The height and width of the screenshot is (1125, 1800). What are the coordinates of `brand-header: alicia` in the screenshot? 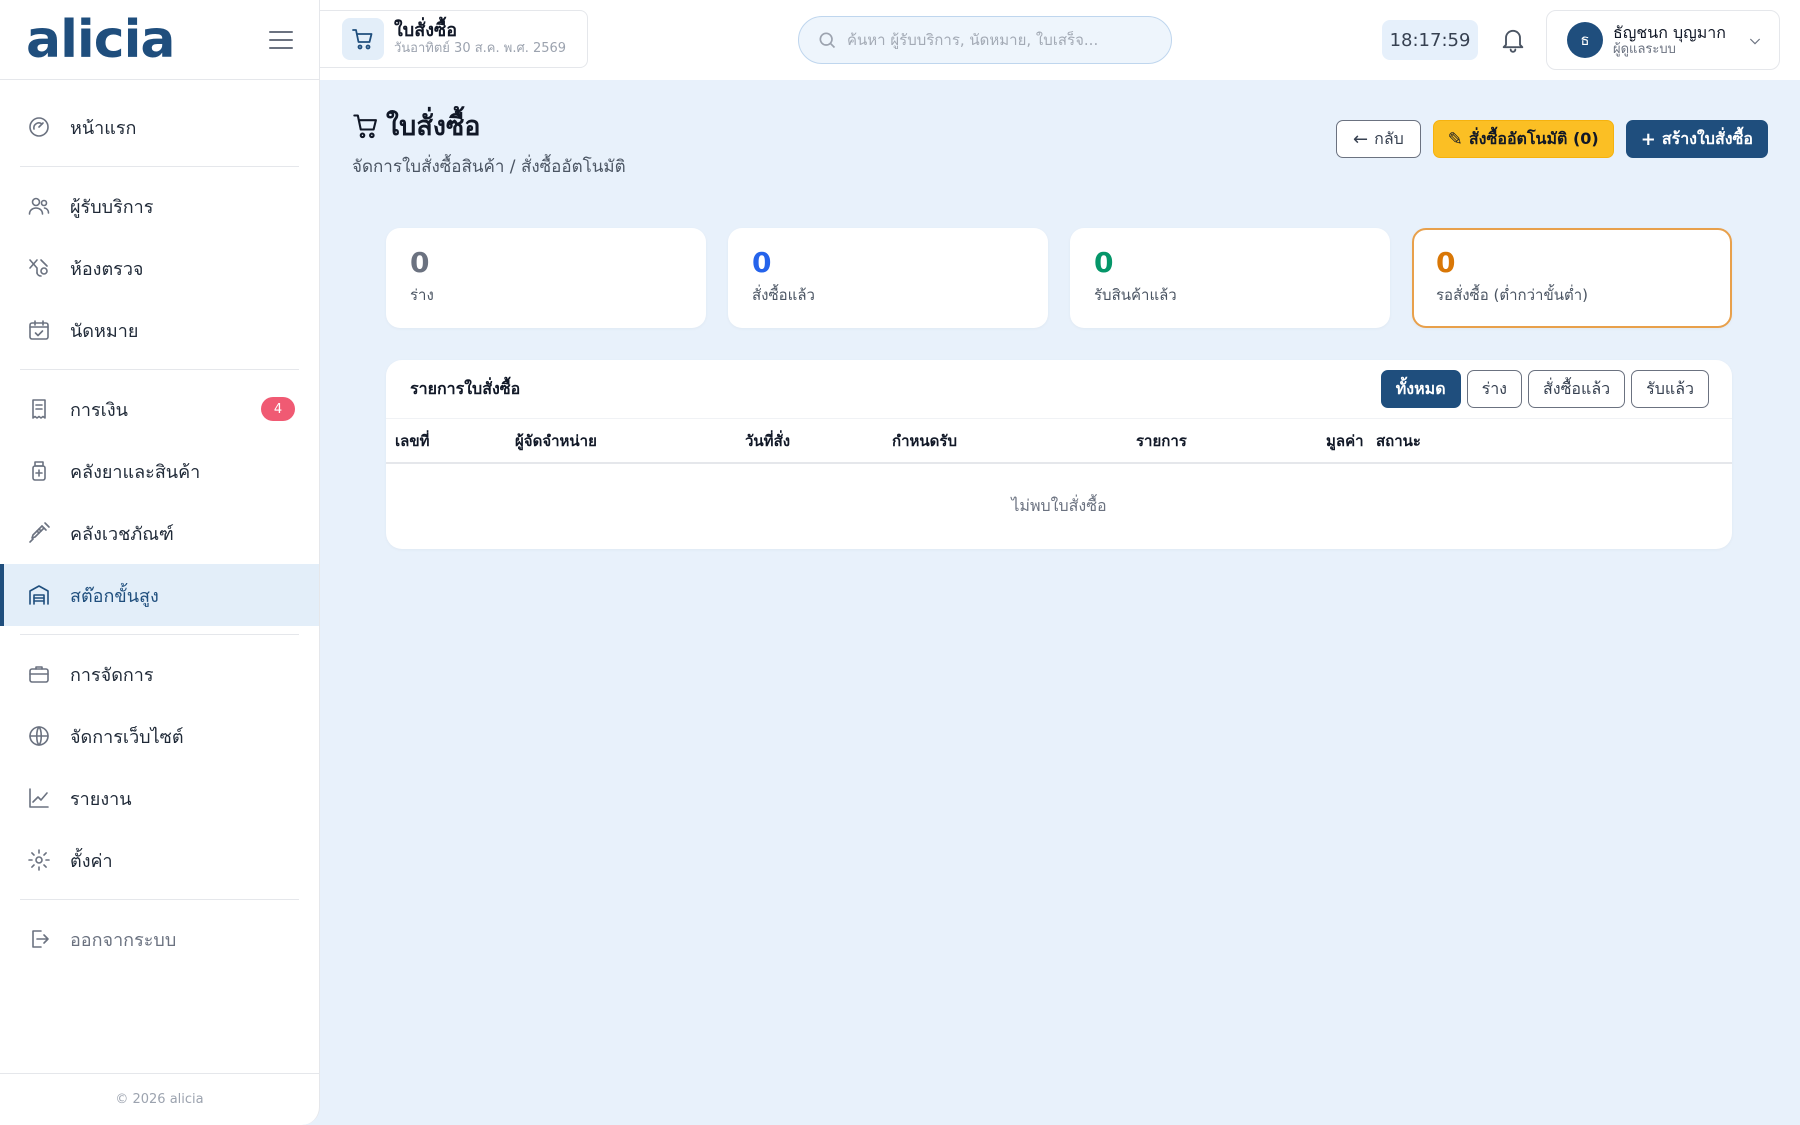 It's located at (159, 40).